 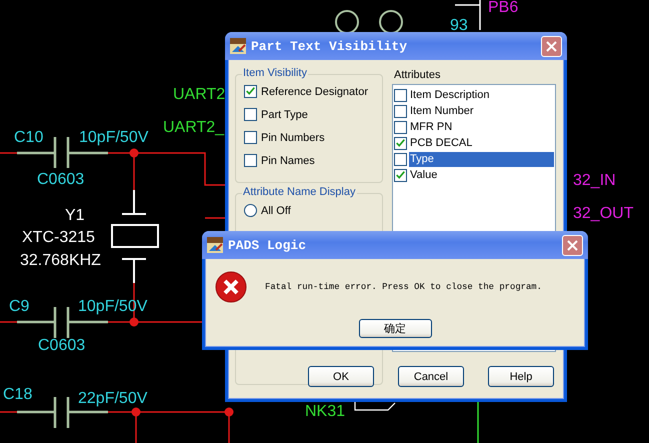 I want to click on wire, so click(x=478, y=422).